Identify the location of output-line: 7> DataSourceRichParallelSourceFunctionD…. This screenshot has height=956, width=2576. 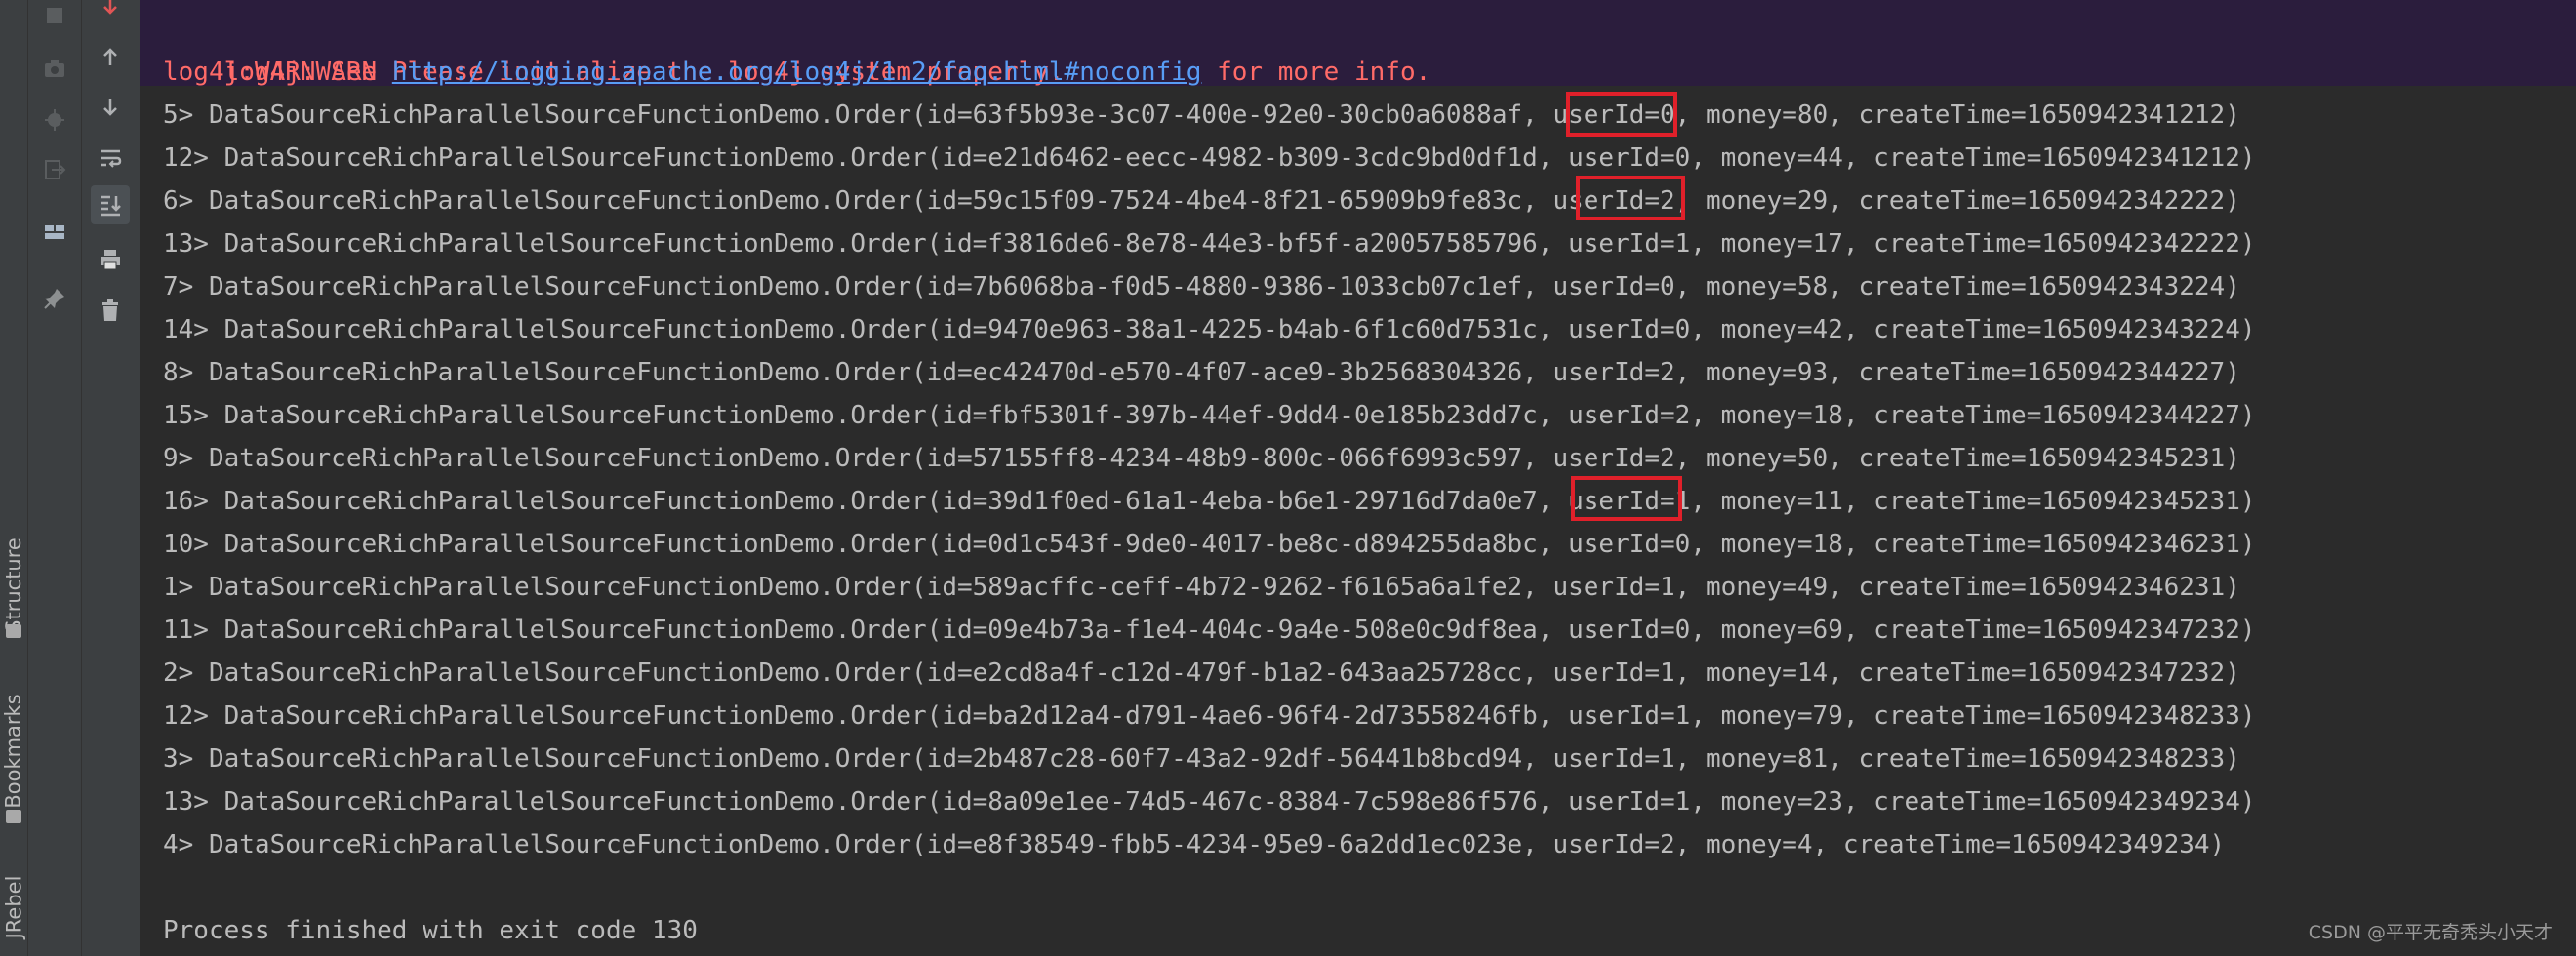
(1201, 286).